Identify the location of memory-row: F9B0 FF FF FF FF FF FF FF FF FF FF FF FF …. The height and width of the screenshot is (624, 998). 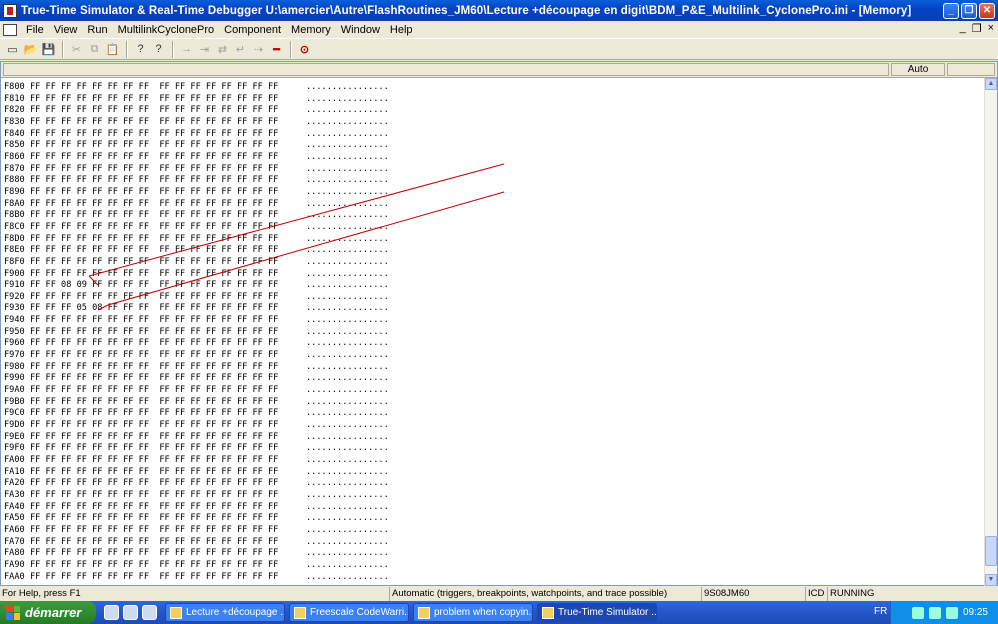
(196, 403).